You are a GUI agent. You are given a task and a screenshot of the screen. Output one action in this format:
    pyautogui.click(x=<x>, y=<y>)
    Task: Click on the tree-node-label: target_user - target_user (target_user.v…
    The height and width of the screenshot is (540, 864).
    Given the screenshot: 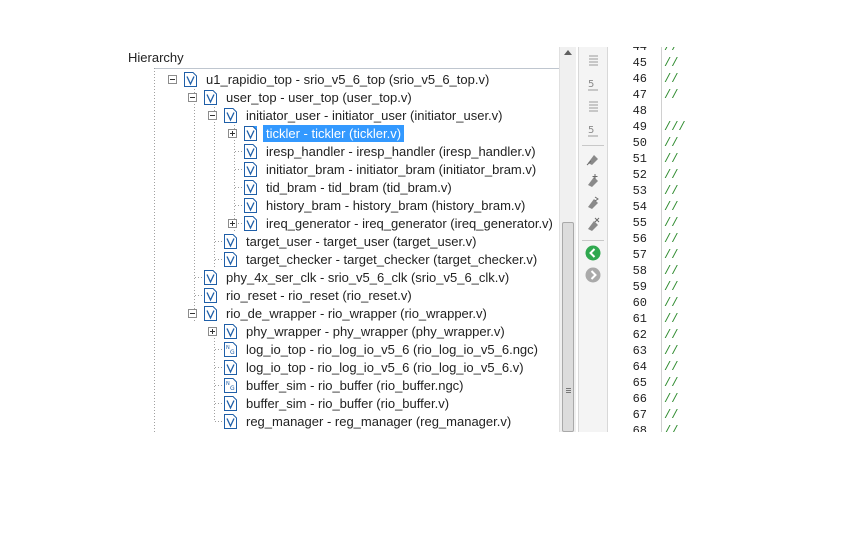 What is the action you would take?
    pyautogui.click(x=361, y=241)
    